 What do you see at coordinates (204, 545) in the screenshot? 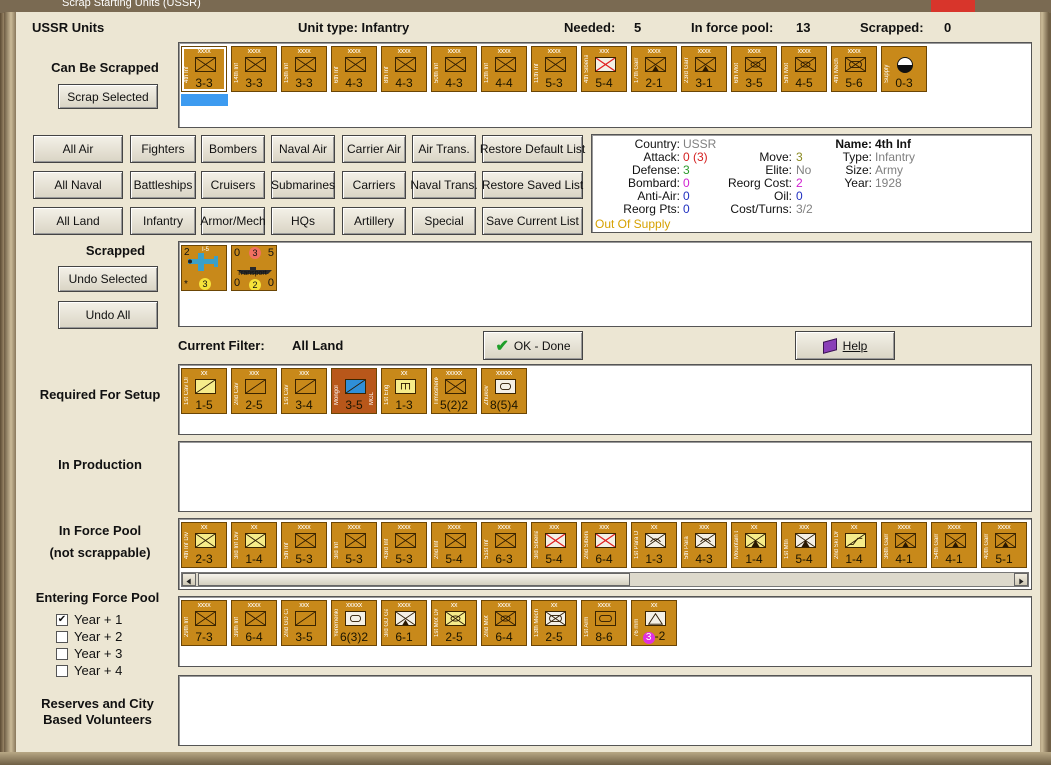
I see `unit-counter: xx 4th Inf Div 2-3` at bounding box center [204, 545].